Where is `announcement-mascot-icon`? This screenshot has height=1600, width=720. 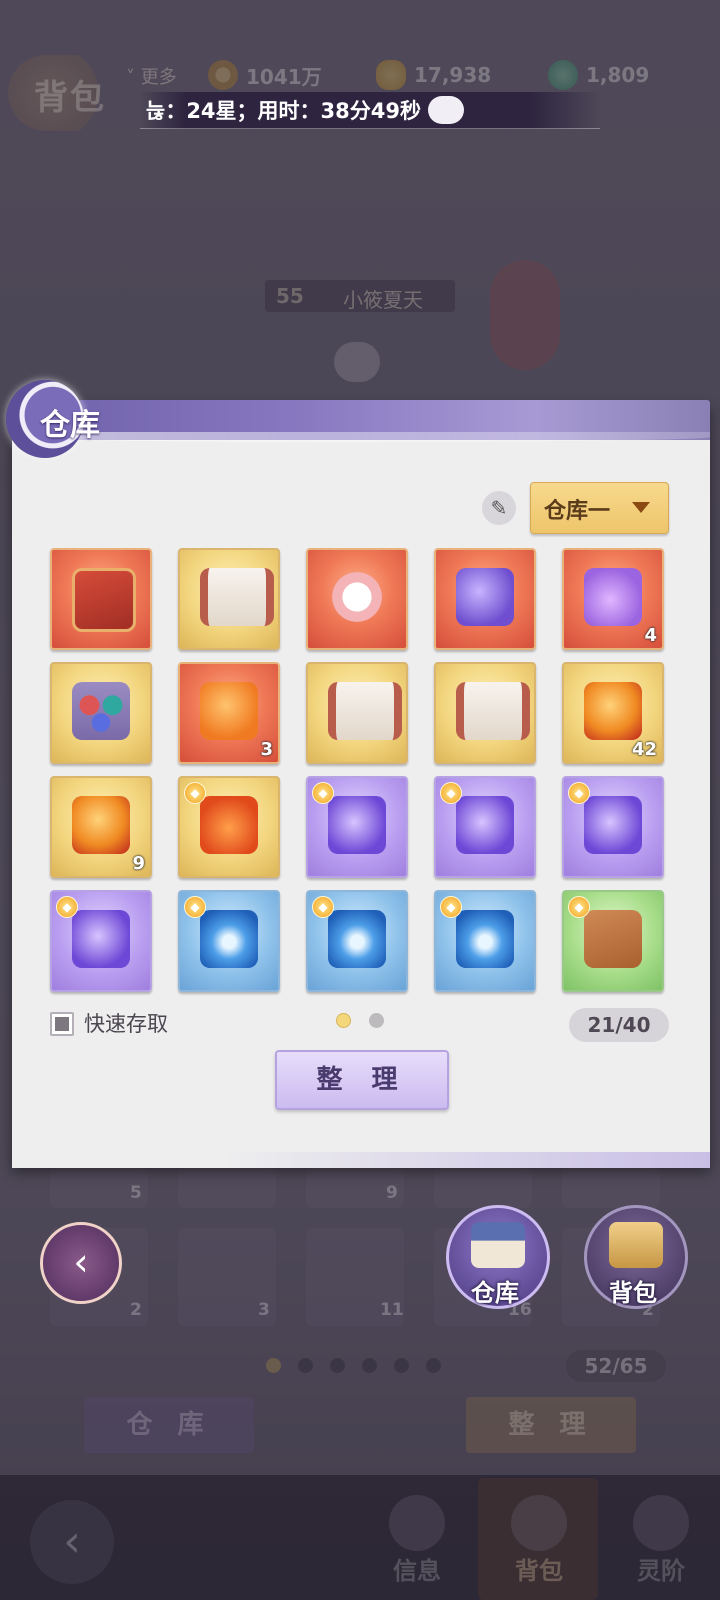 announcement-mascot-icon is located at coordinates (446, 110).